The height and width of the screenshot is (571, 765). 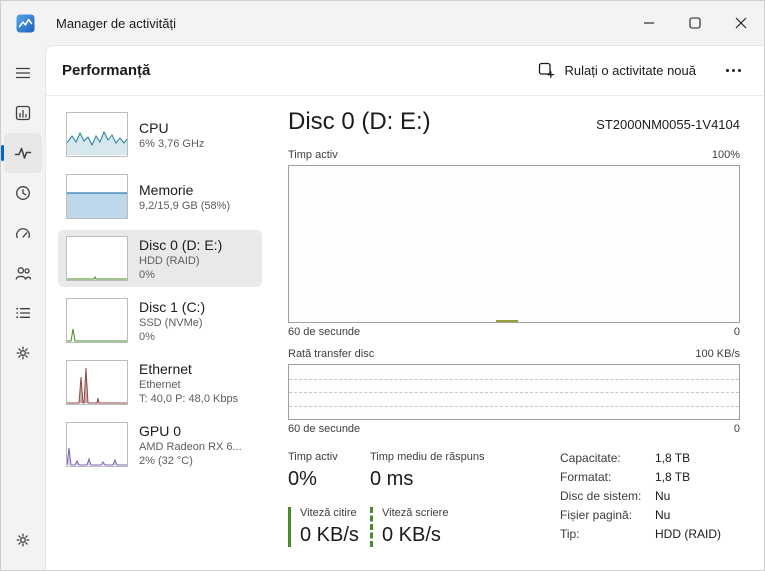 I want to click on detail-label: Fișier pagină:, so click(x=596, y=515).